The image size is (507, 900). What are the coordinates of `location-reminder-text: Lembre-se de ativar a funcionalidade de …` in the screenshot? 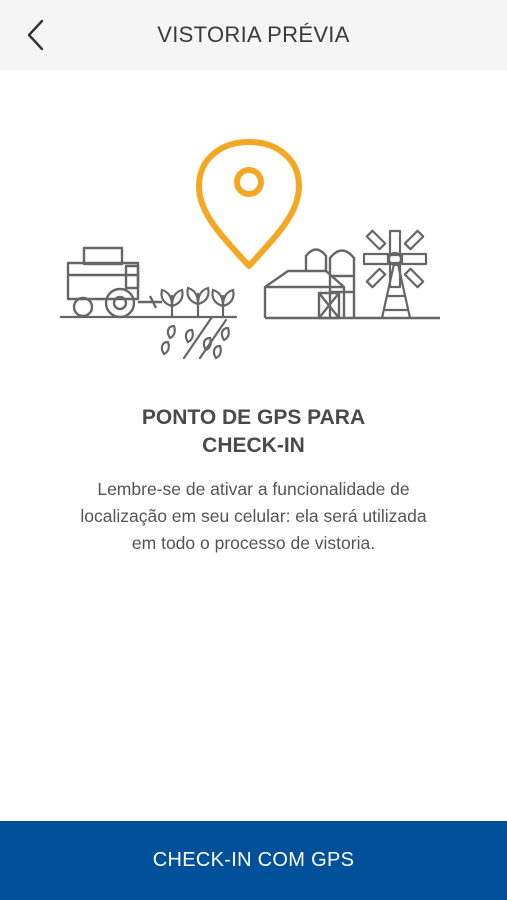 It's located at (253, 516).